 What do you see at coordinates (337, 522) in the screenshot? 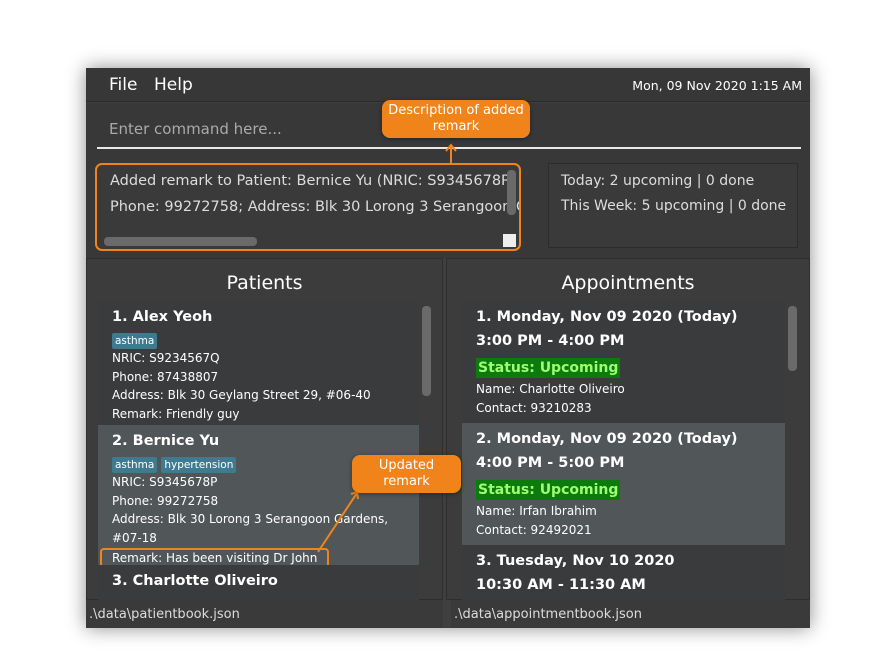
I see `updated-remark-arrow` at bounding box center [337, 522].